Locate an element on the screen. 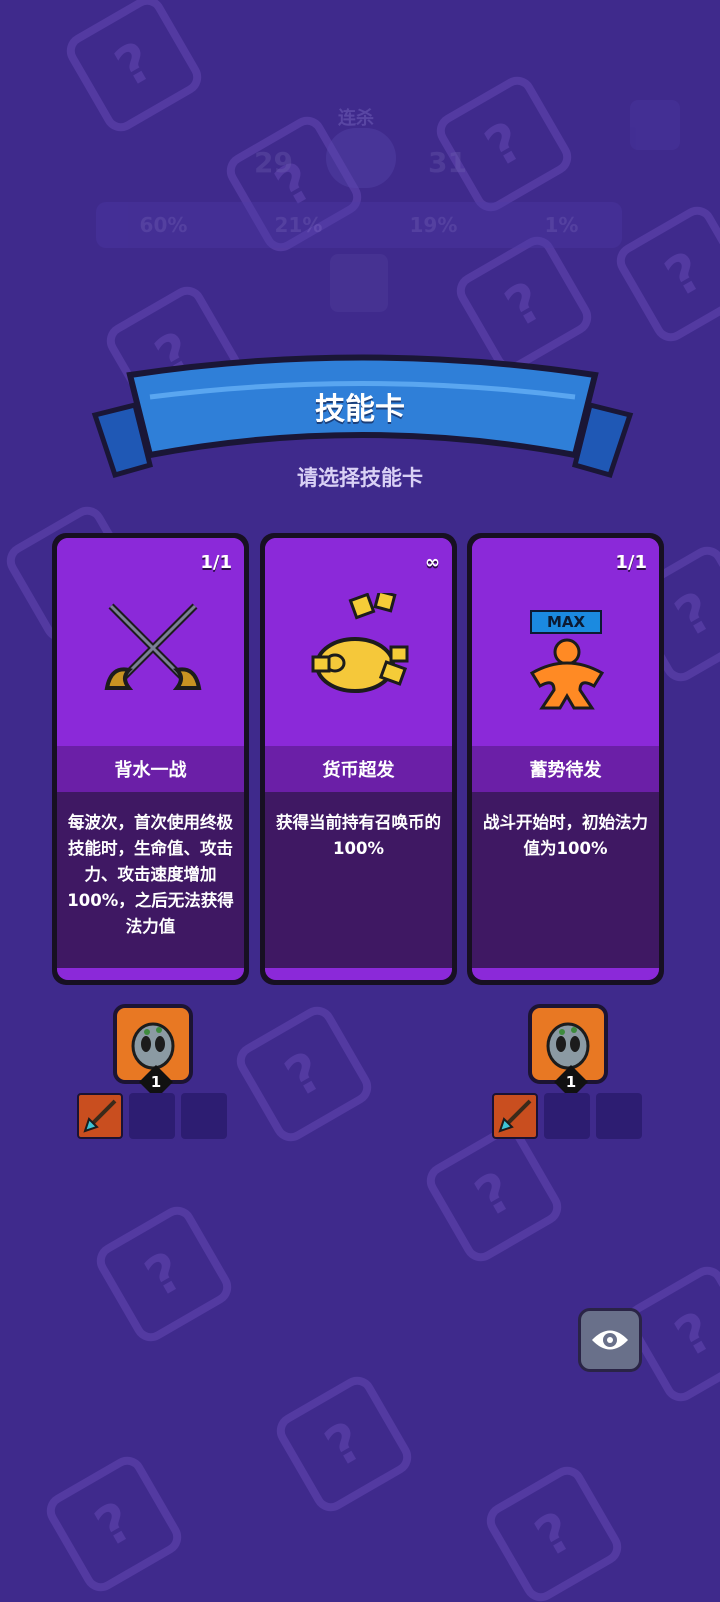 Image resolution: width=720 pixels, height=1602 pixels. score-left: 29 is located at coordinates (273, 162).